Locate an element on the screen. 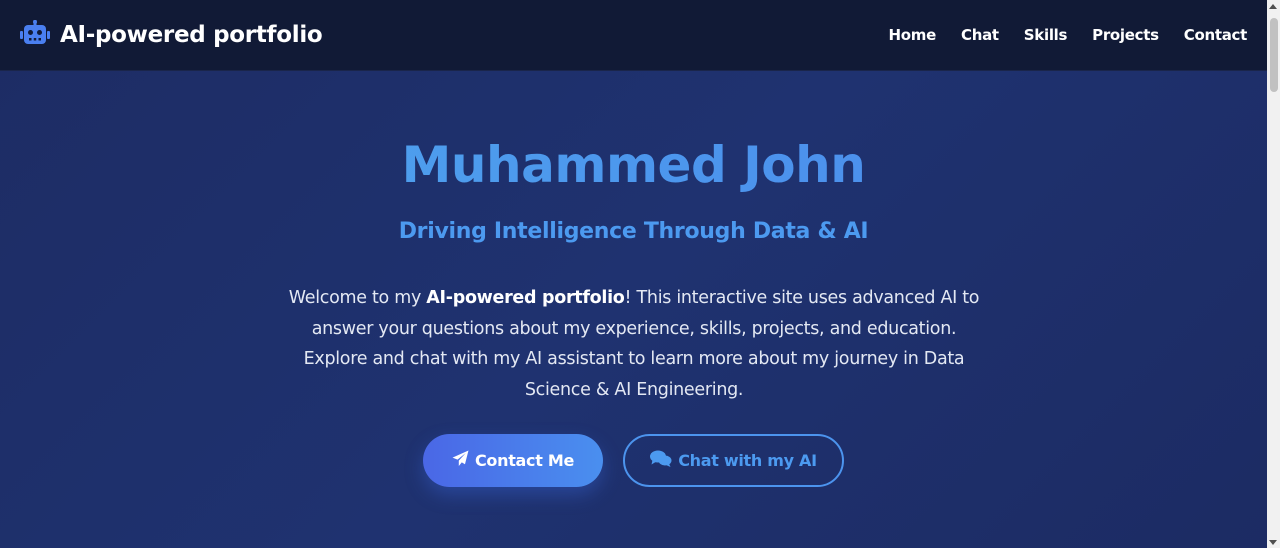  nav-link-home: Home is located at coordinates (913, 35).